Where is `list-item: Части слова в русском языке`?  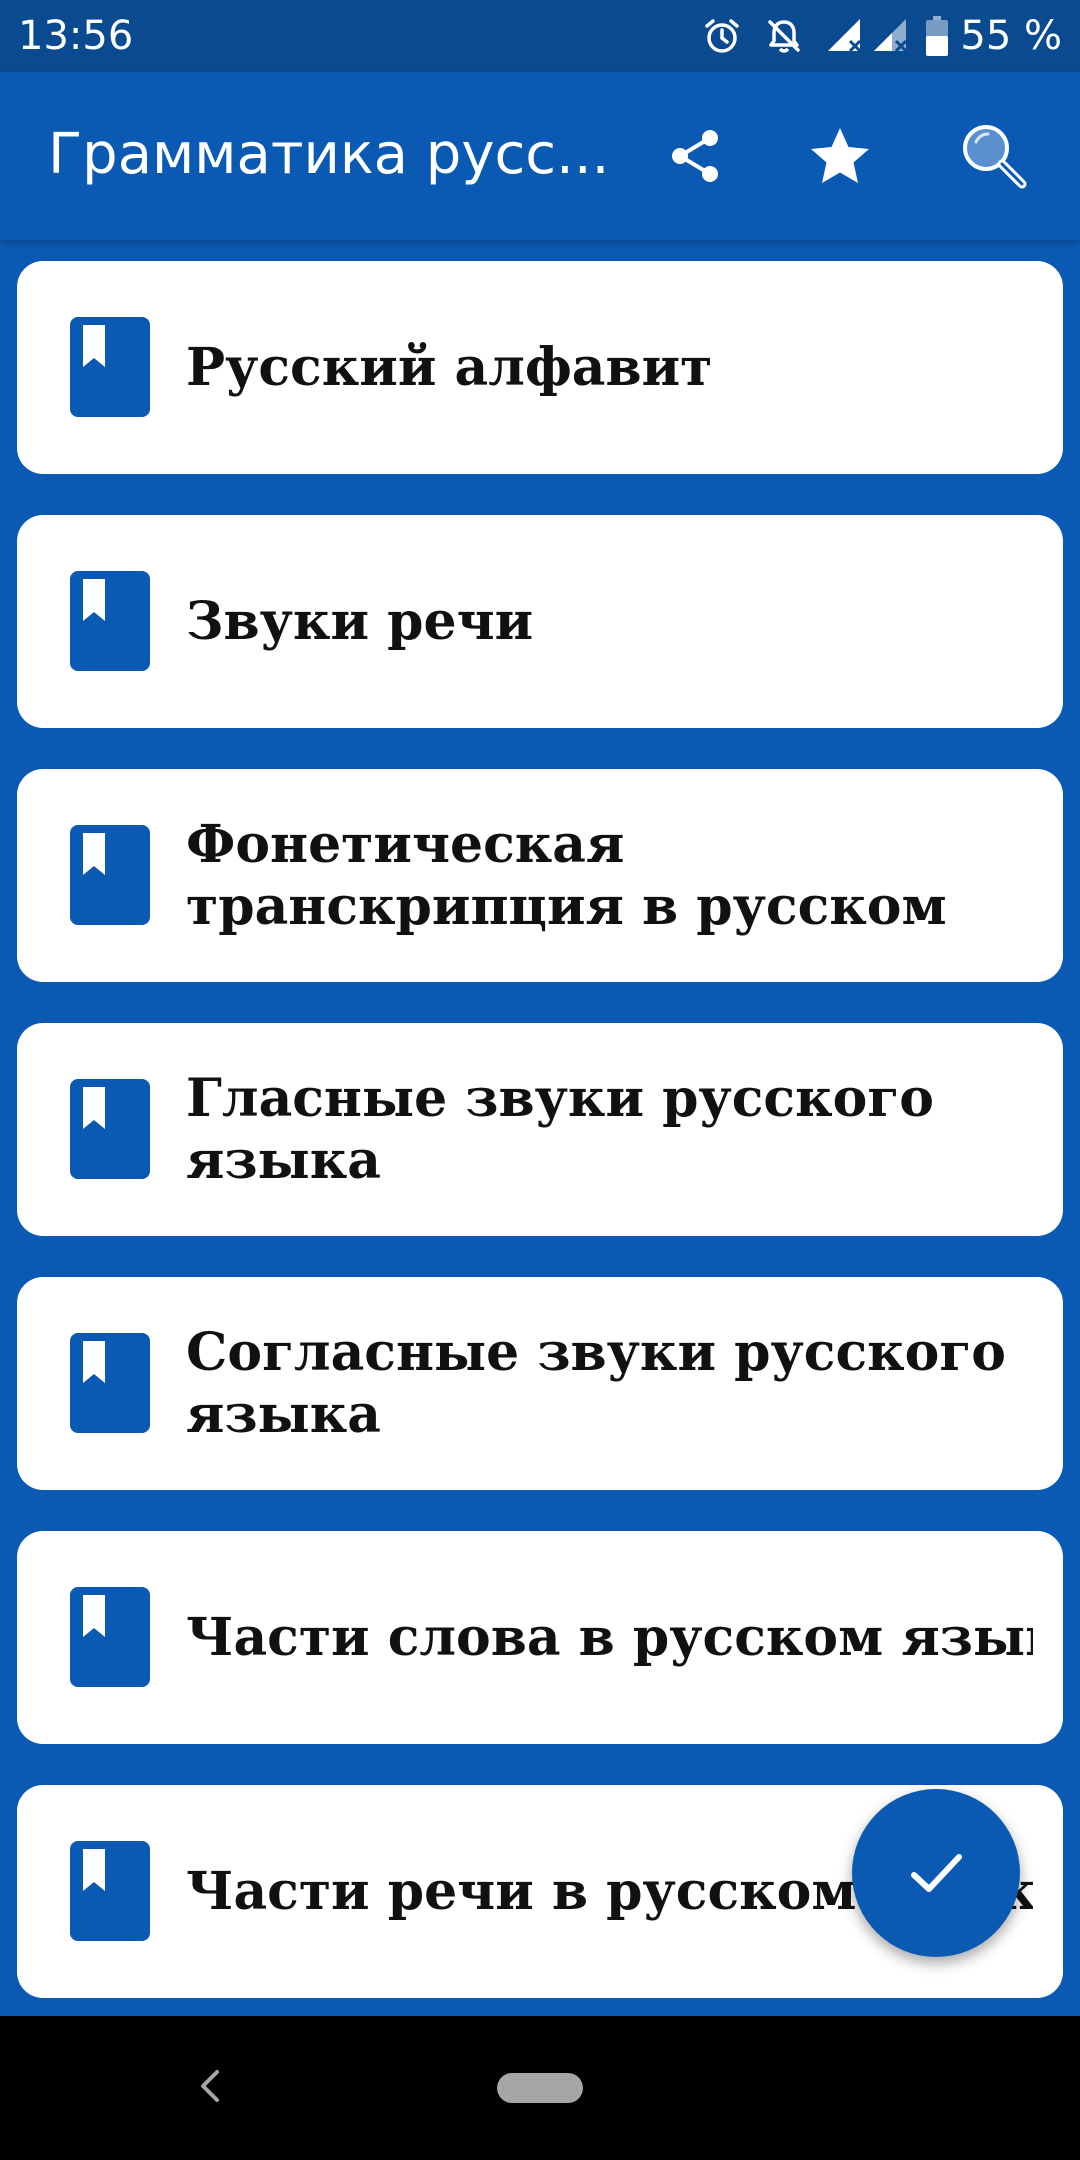 list-item: Части слова в русском языке is located at coordinates (540, 1637).